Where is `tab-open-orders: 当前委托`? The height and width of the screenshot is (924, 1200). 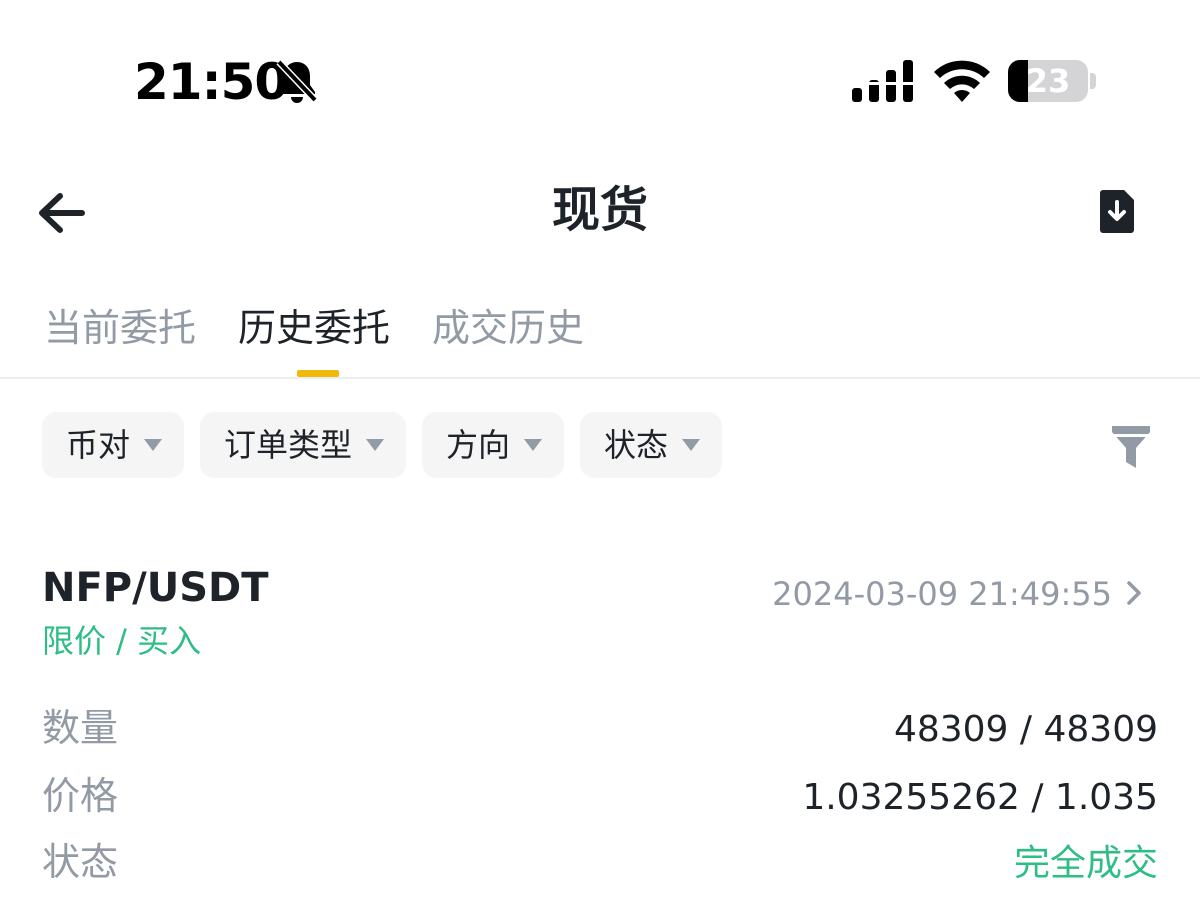 tab-open-orders: 当前委托 is located at coordinates (120, 330).